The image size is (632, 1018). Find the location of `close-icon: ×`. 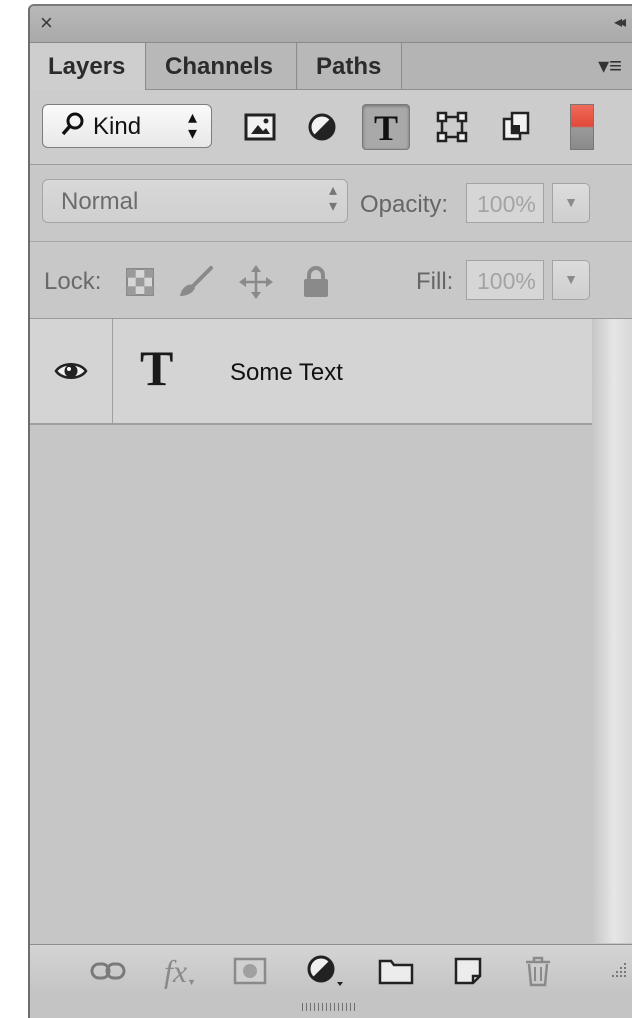

close-icon: × is located at coordinates (46, 23).